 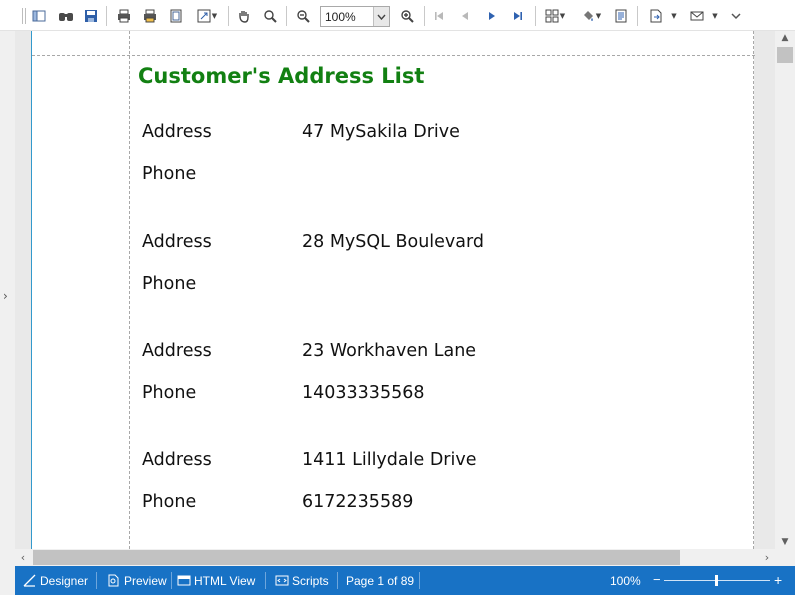 What do you see at coordinates (785, 290) in the screenshot?
I see `vertical-scrollbar: ▲ ▼` at bounding box center [785, 290].